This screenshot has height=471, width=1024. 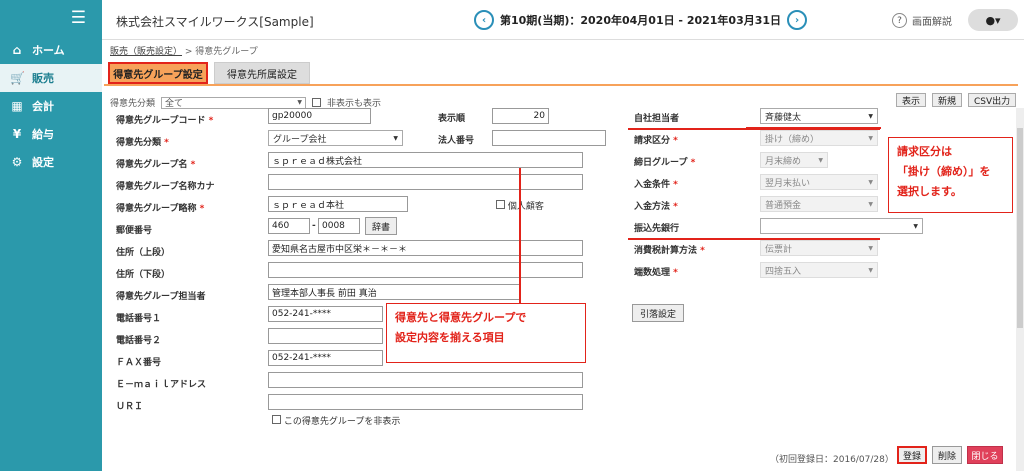 I want to click on field-email, so click(x=425, y=380).